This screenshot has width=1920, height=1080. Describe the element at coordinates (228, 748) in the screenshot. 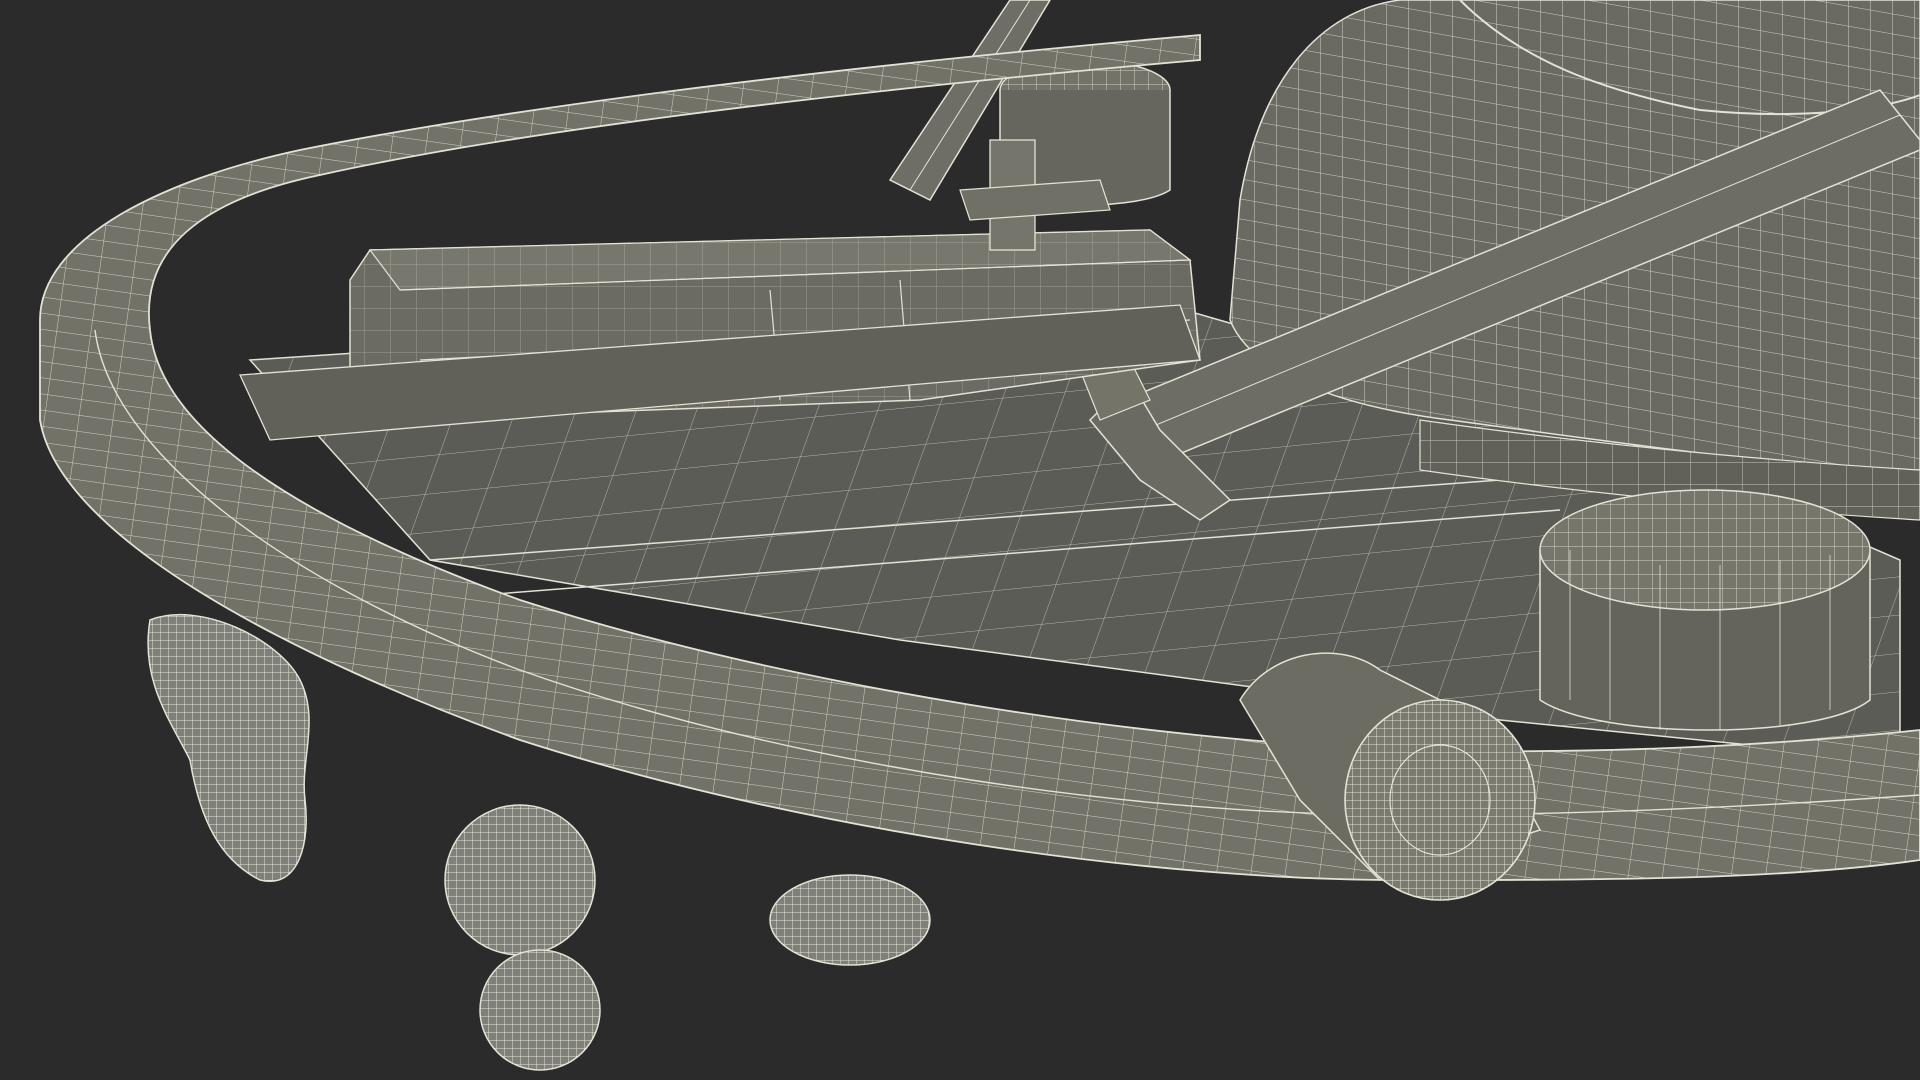

I see `caster-wheel-left` at that location.